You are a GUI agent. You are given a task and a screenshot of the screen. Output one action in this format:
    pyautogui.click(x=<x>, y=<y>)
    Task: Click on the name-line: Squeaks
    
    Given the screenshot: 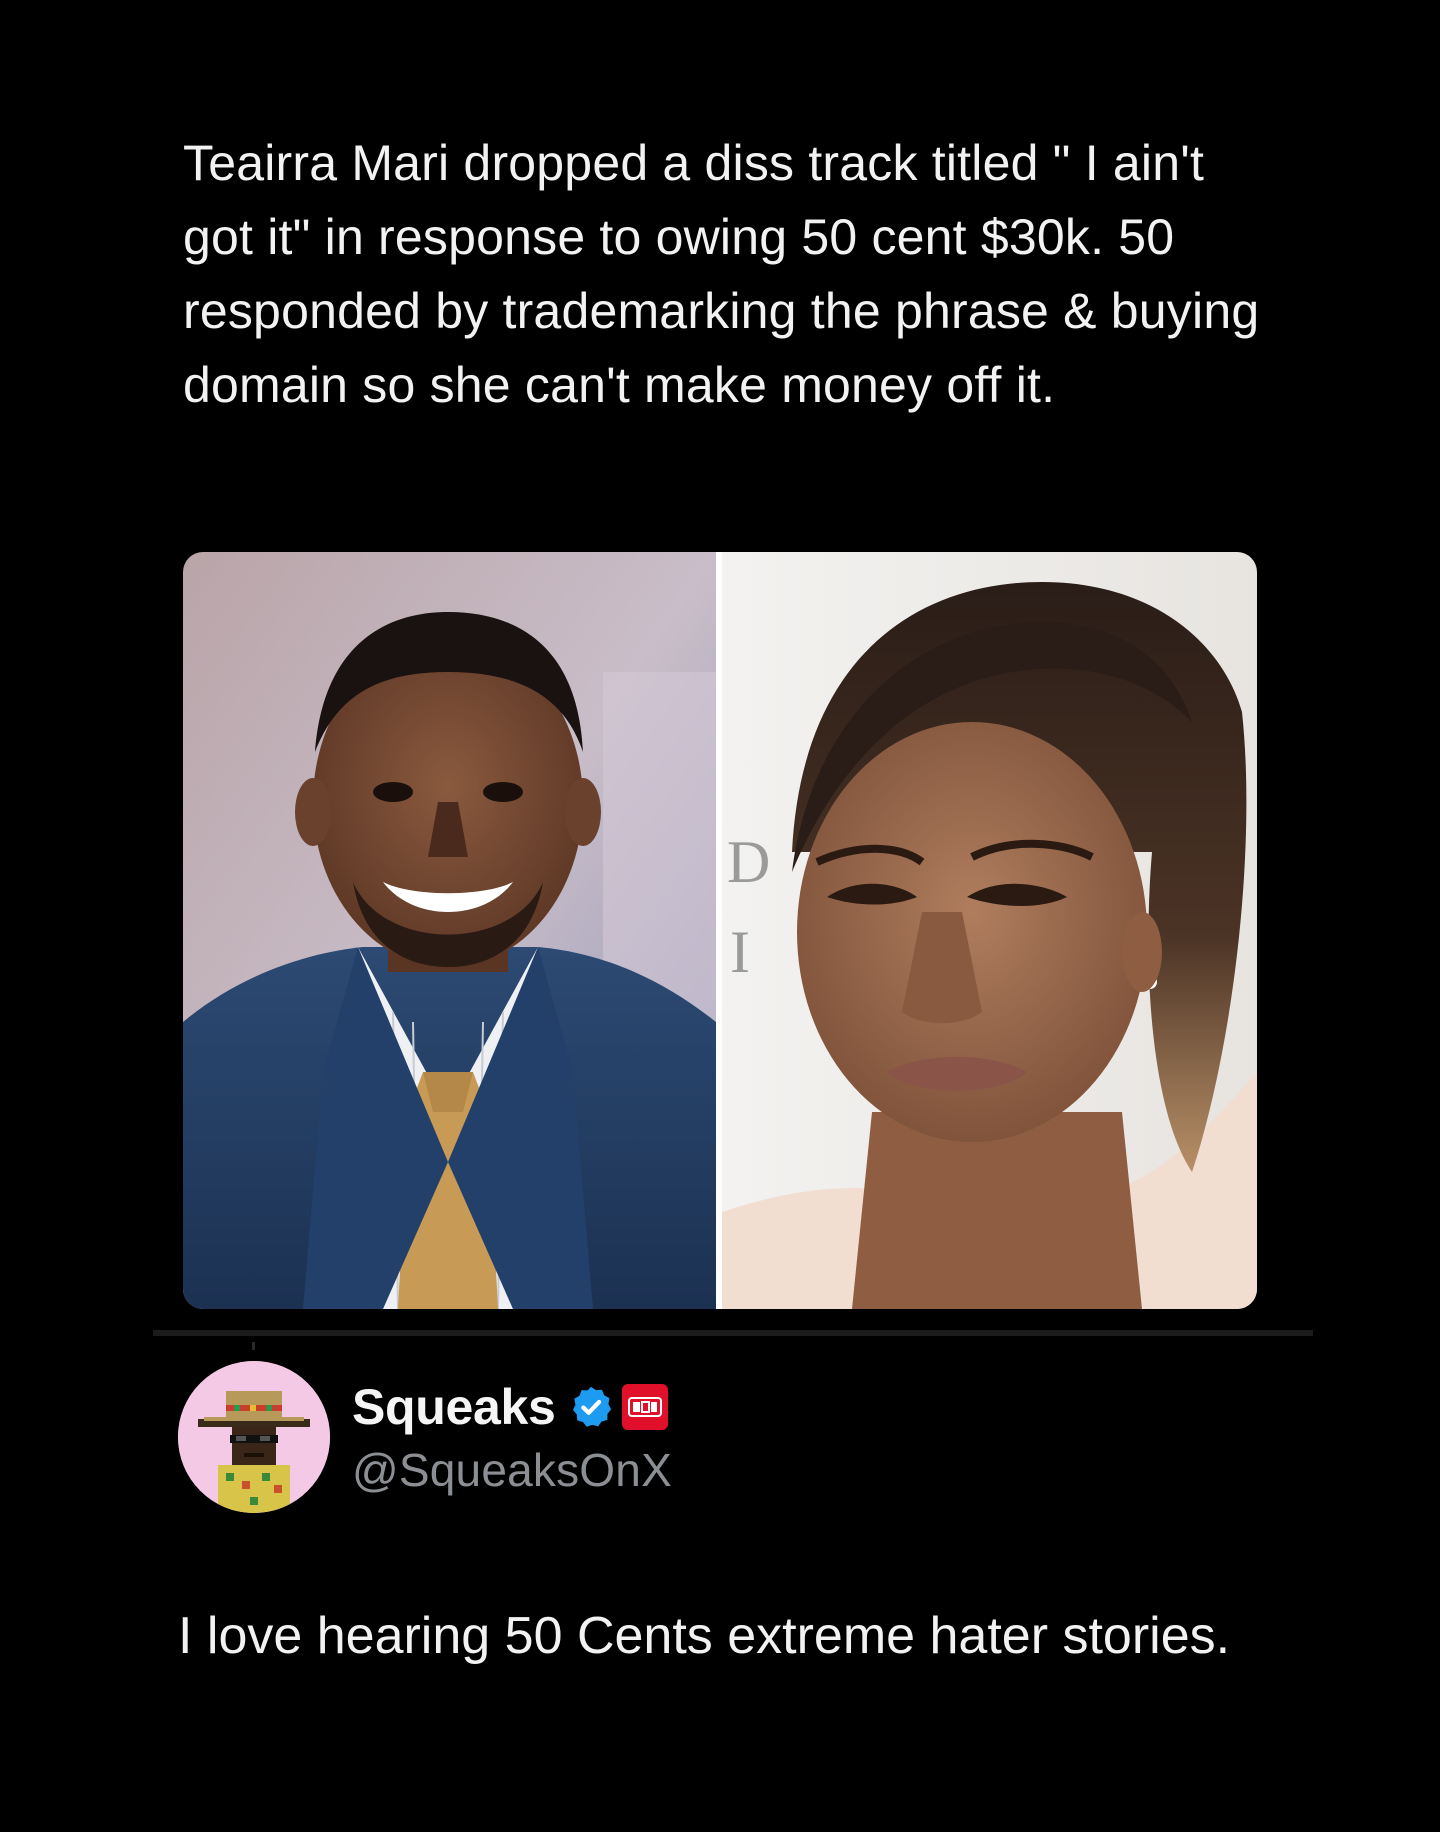 What is the action you would take?
    pyautogui.click(x=512, y=1407)
    